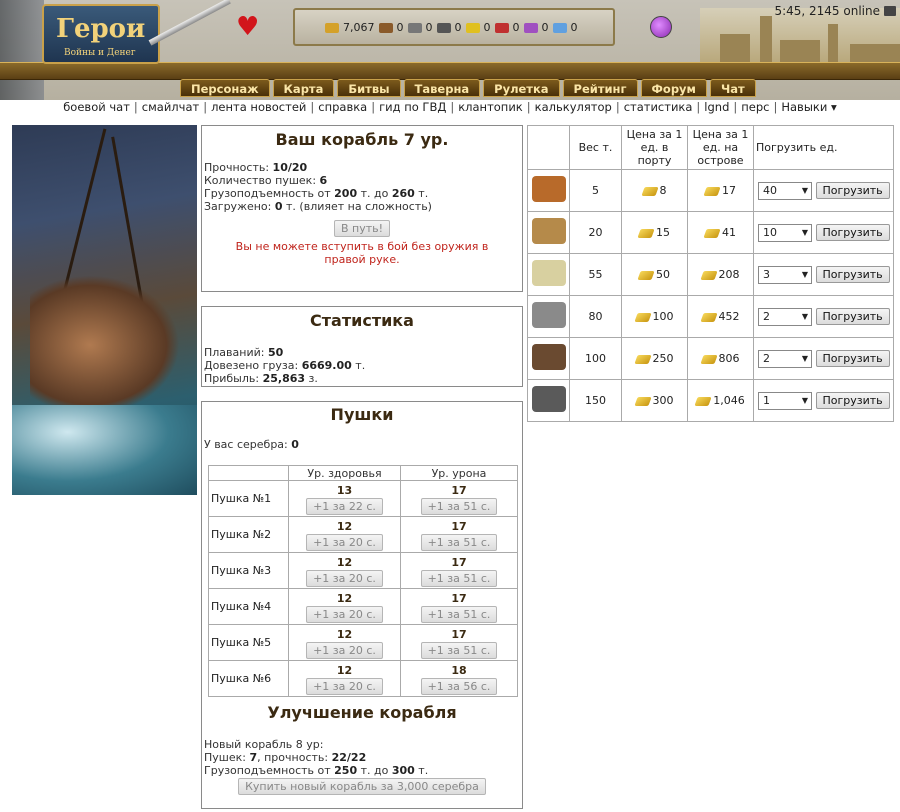  What do you see at coordinates (654, 400) in the screenshot?
I see `goods-port-price: 300` at bounding box center [654, 400].